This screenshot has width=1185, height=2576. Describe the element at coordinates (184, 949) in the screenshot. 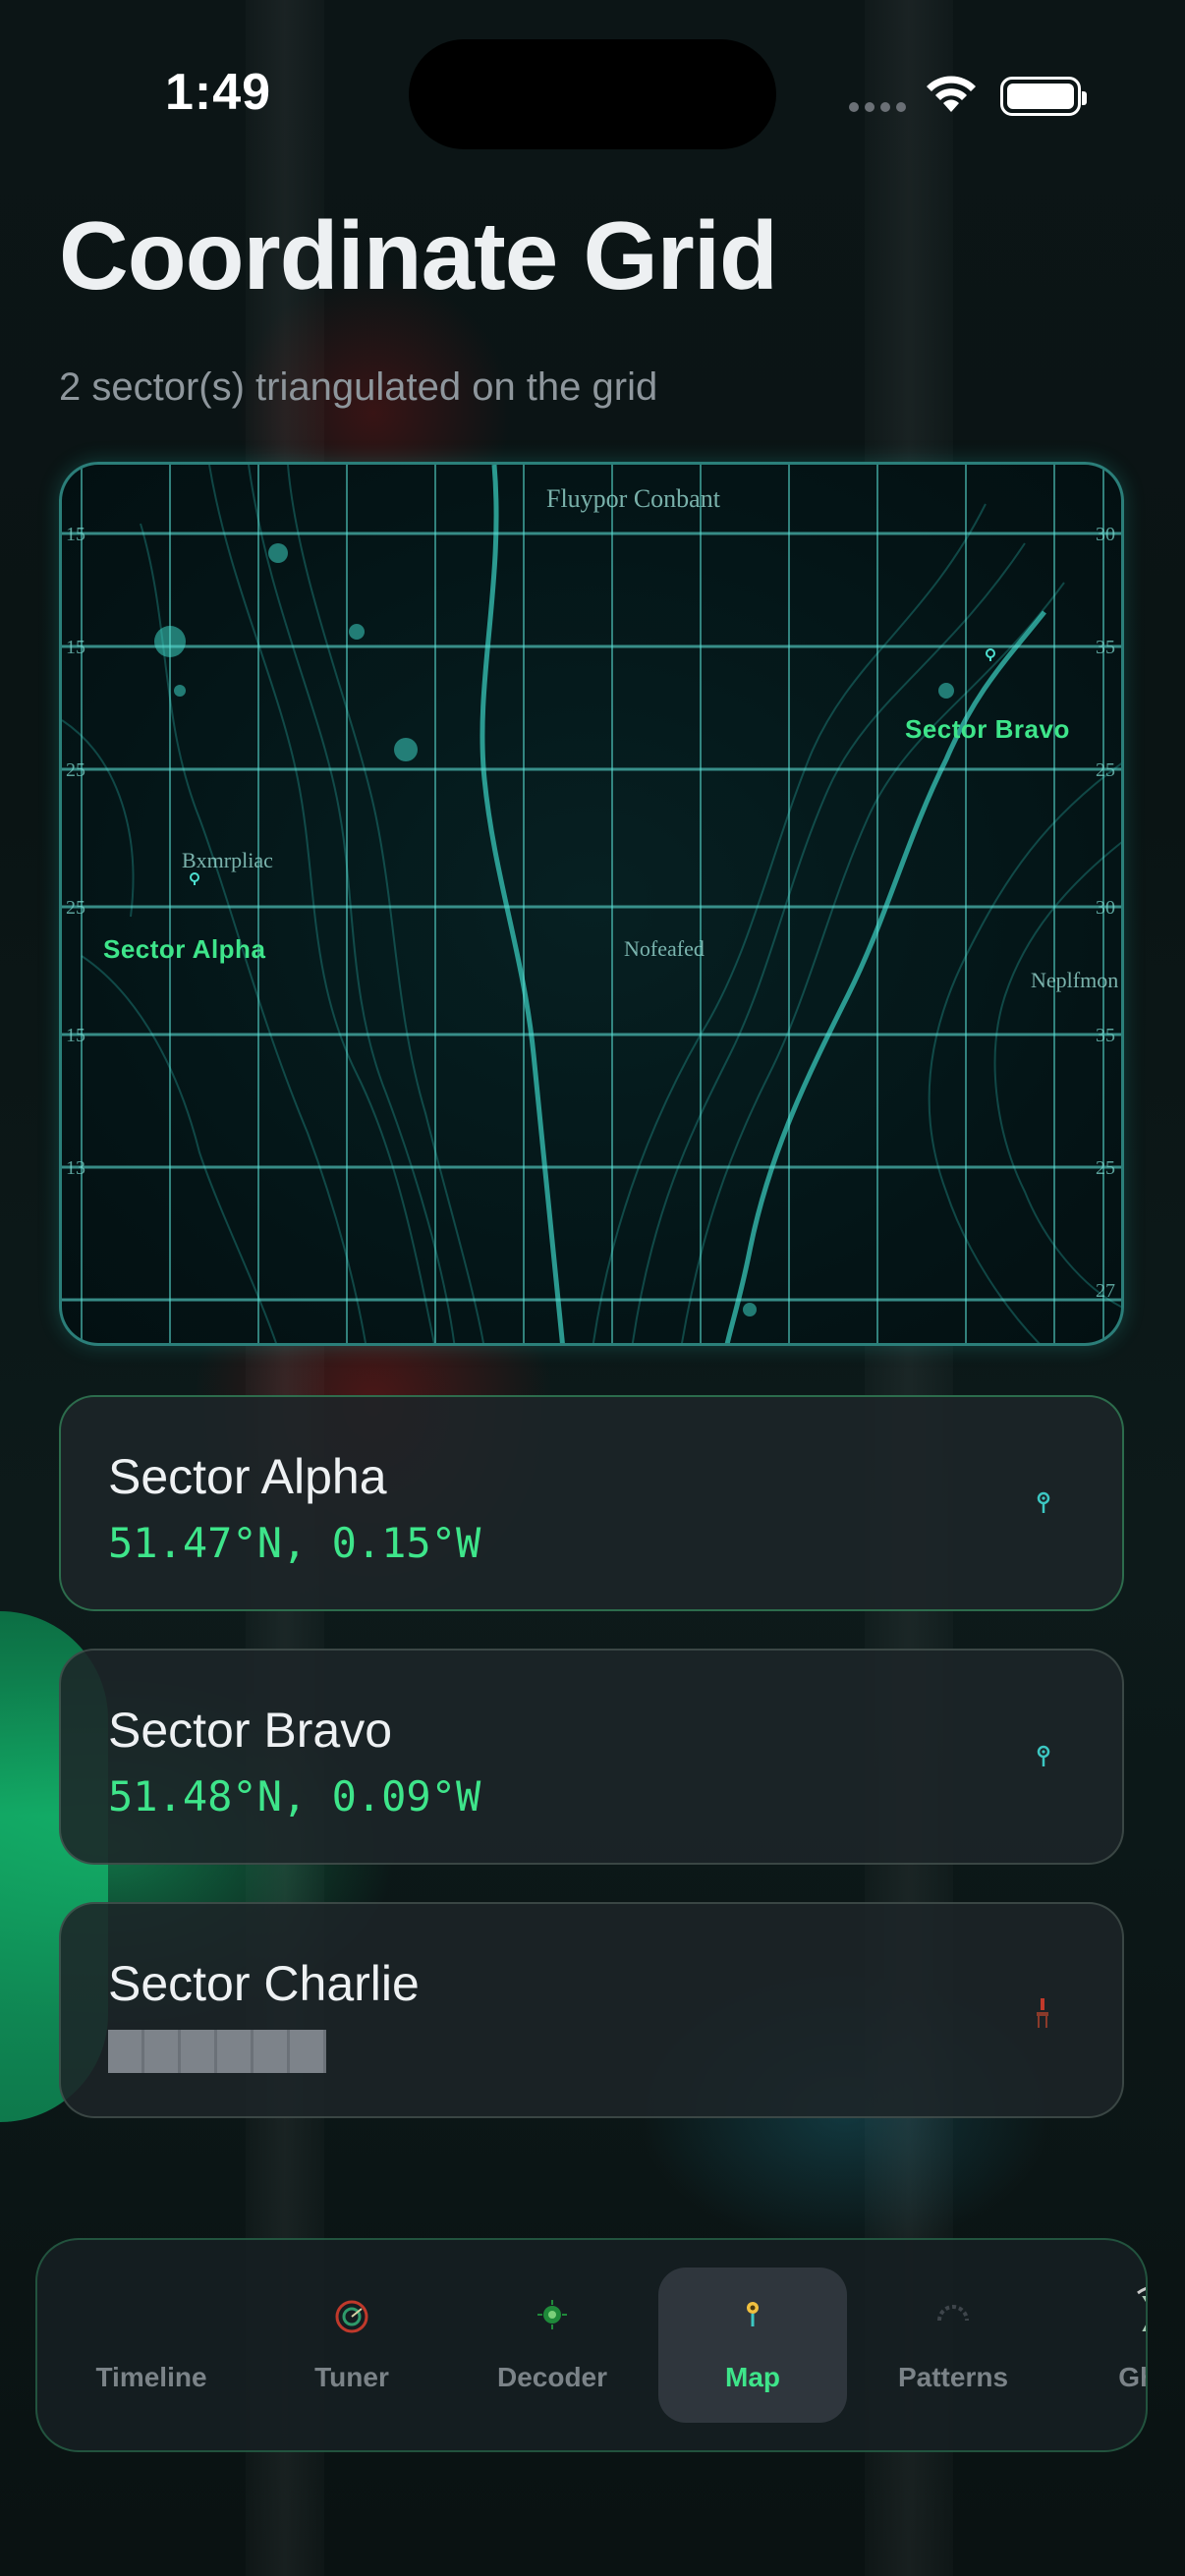

I see `map-sector-tag-alpha: Sector Alpha` at that location.